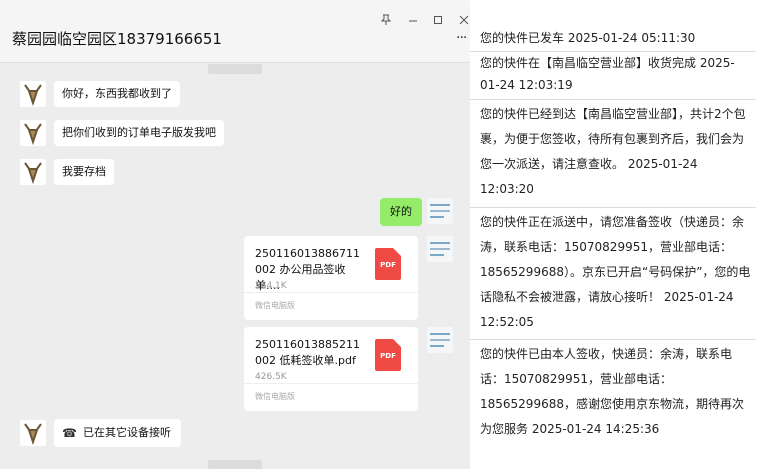 The width and height of the screenshot is (760, 469). What do you see at coordinates (117, 94) in the screenshot?
I see `message-bubble: 你好，东西我都收到了` at bounding box center [117, 94].